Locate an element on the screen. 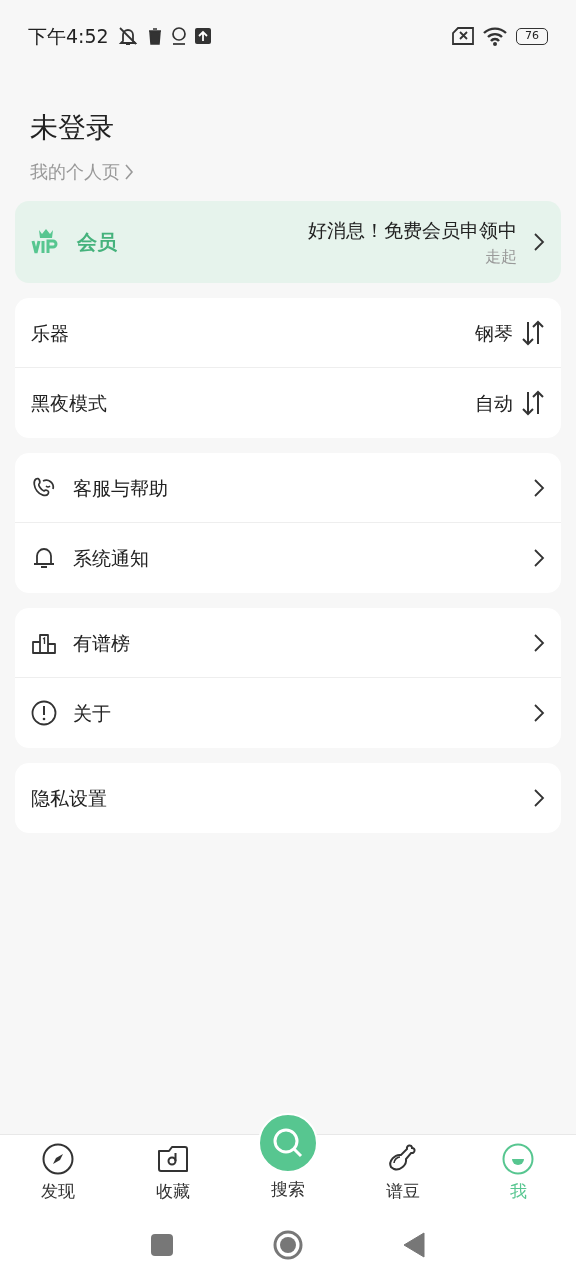 The image size is (576, 1280). nav-tab: 谱豆 is located at coordinates (403, 1172).